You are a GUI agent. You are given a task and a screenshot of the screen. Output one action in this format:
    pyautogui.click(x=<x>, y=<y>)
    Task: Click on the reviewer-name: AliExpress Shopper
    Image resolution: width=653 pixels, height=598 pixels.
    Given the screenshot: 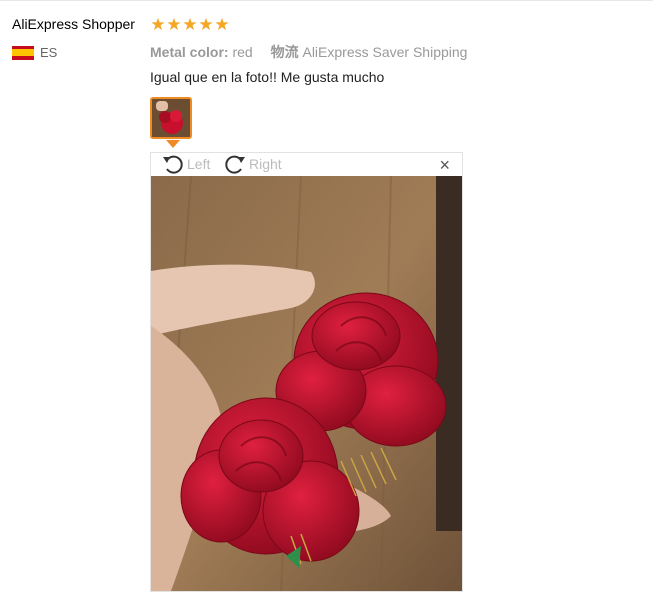 What is the action you would take?
    pyautogui.click(x=73, y=24)
    